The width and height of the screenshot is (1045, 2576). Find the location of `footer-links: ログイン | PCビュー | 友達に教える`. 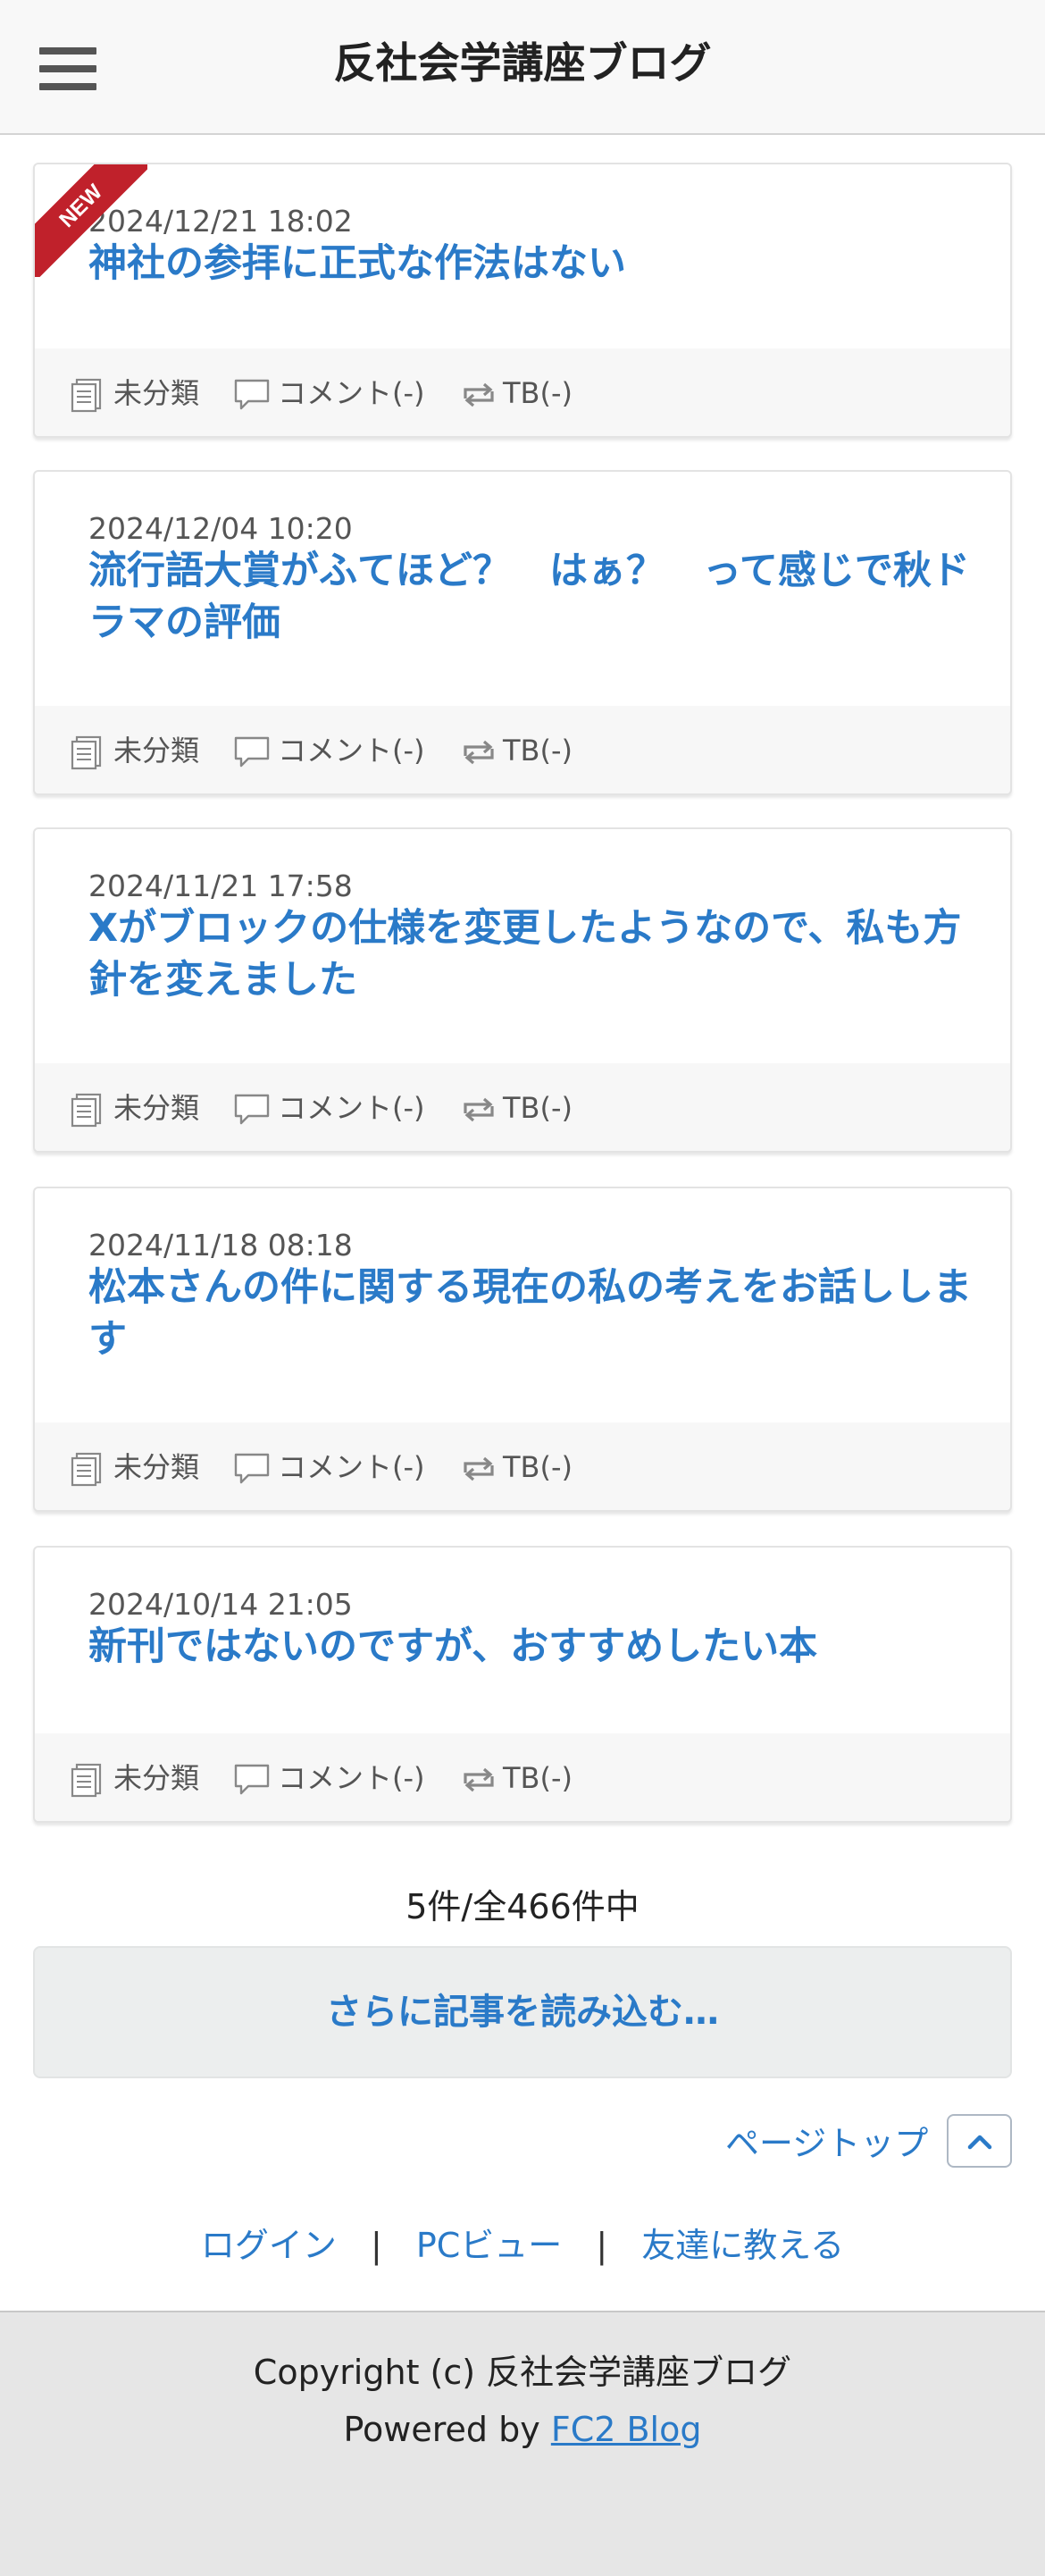

footer-links: ログイン | PCビュー | 友達に教える is located at coordinates (522, 2245).